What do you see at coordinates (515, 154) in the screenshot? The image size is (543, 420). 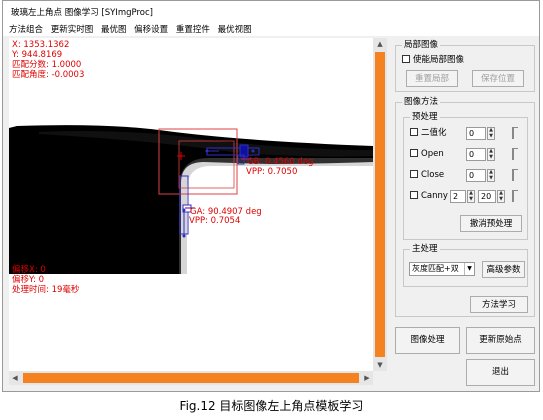 I see `open-slider-icon` at bounding box center [515, 154].